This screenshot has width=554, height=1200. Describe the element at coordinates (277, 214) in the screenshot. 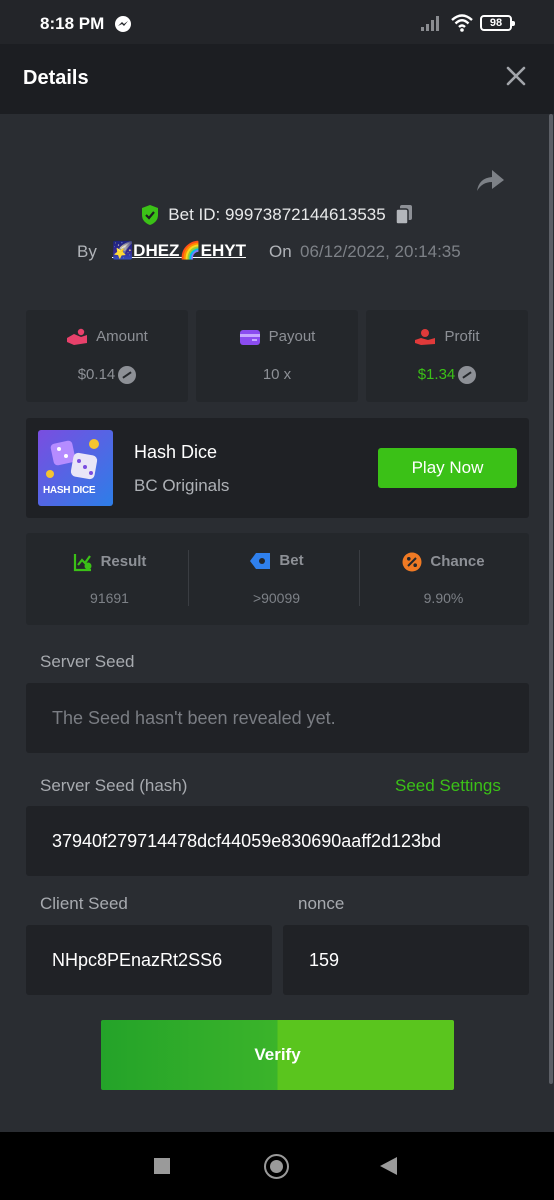

I see `bet-id: Bet ID: 99973872144613535` at that location.